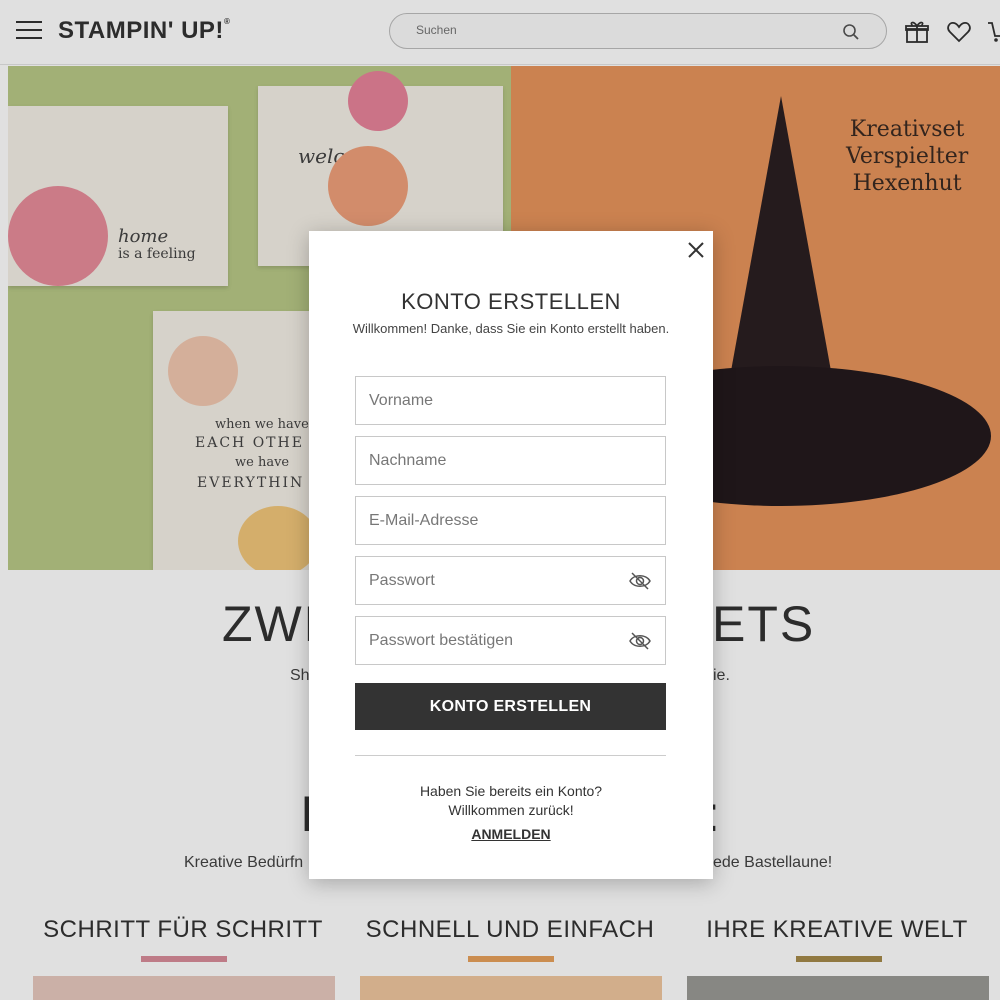 The image size is (1000, 1000). Describe the element at coordinates (510, 755) in the screenshot. I see `divider` at that location.